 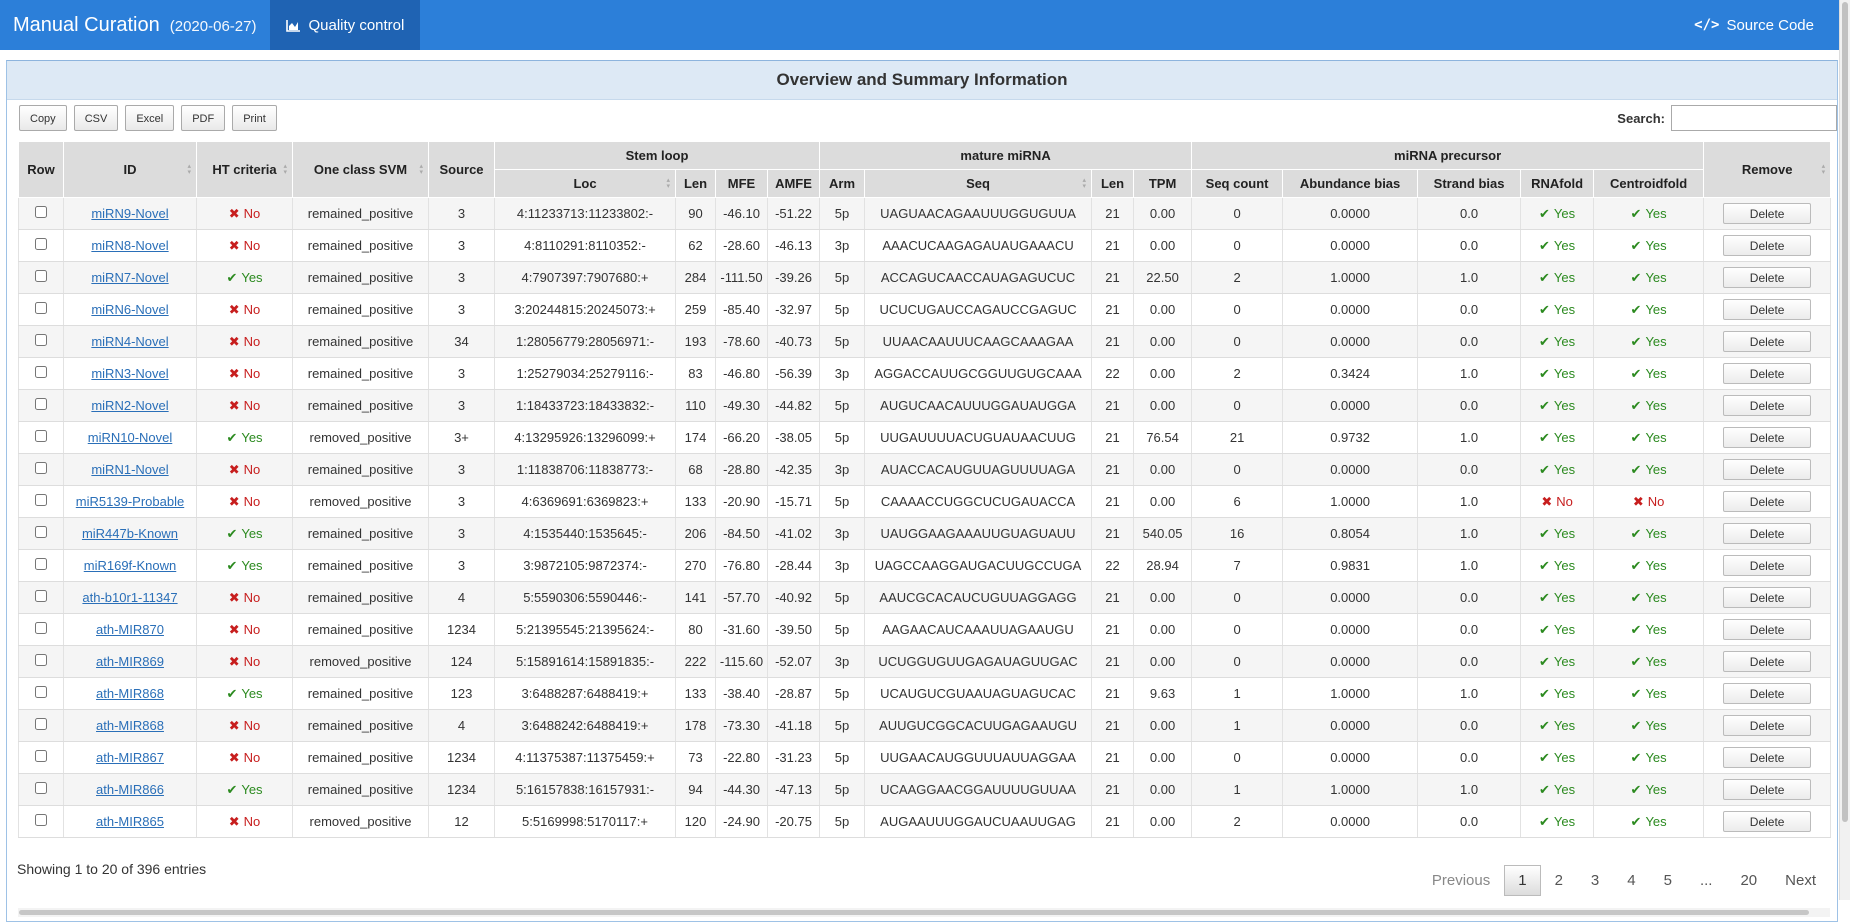 What do you see at coordinates (203, 118) in the screenshot?
I see `pdf-button: PDF` at bounding box center [203, 118].